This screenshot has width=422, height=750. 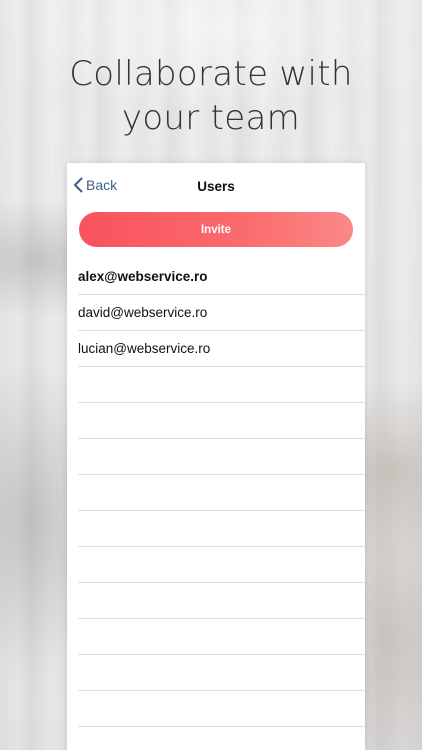 I want to click on user-row: lucian@webservice.ro, so click(x=221, y=349).